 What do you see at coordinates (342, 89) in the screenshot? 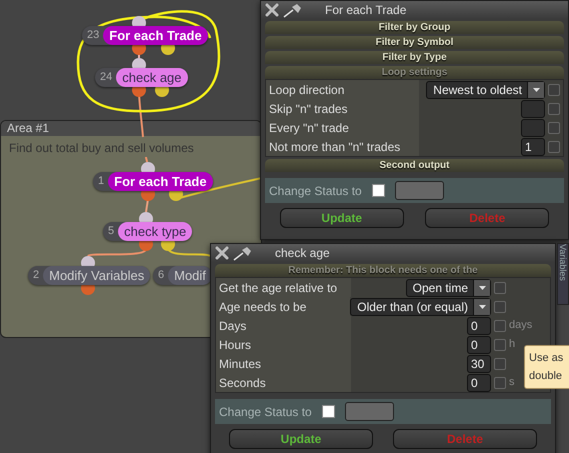
I see `setting-label: Loop direction` at bounding box center [342, 89].